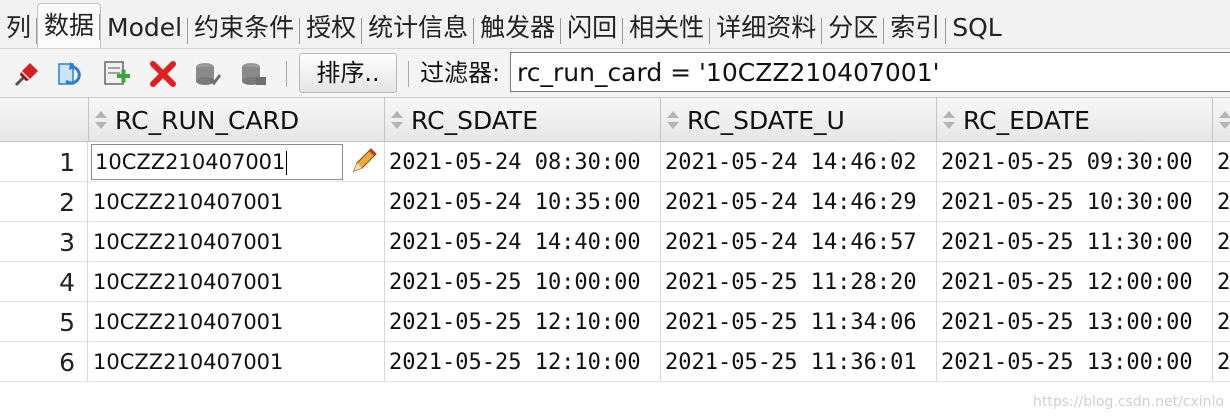  Describe the element at coordinates (523, 202) in the screenshot. I see `cell-rc-sdate: 2021-05-24 10:35:00` at that location.